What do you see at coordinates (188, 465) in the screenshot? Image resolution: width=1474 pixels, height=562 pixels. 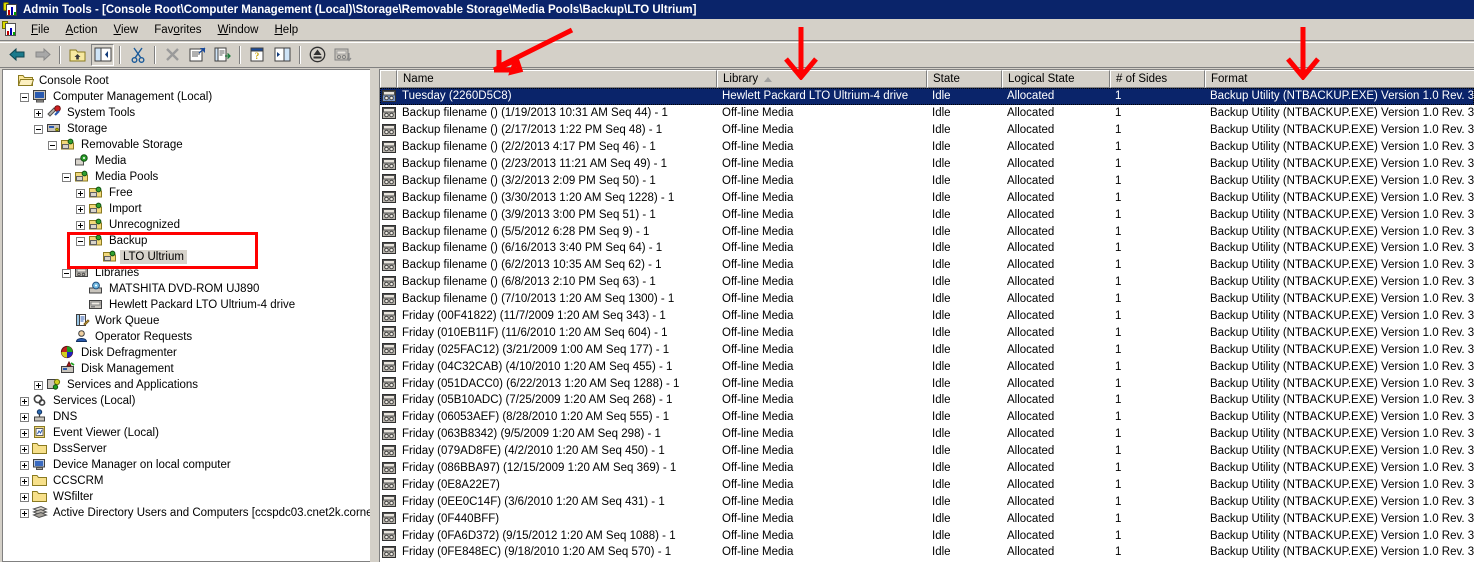 I see `tree-item-device-manager-on-local-computer: Device Manager on local computer` at bounding box center [188, 465].